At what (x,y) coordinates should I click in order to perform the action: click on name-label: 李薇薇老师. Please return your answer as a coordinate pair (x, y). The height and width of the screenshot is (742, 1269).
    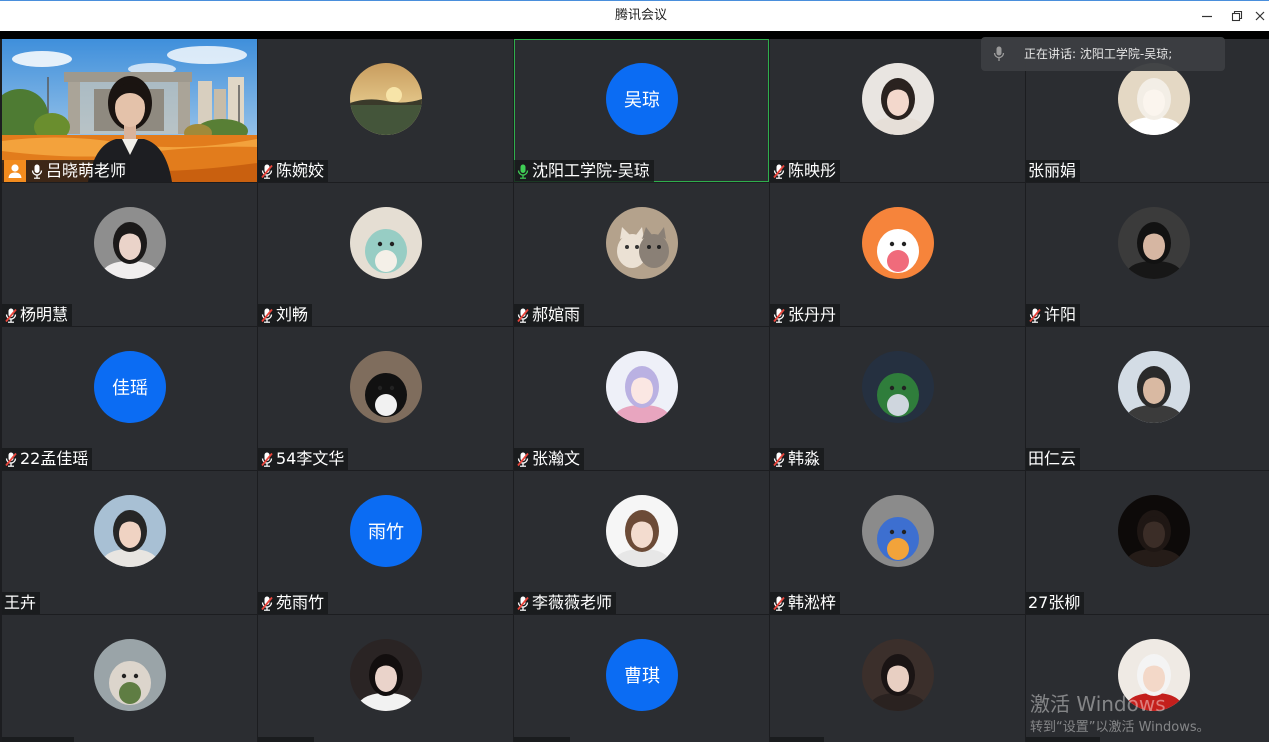
    Looking at the image, I should click on (565, 603).